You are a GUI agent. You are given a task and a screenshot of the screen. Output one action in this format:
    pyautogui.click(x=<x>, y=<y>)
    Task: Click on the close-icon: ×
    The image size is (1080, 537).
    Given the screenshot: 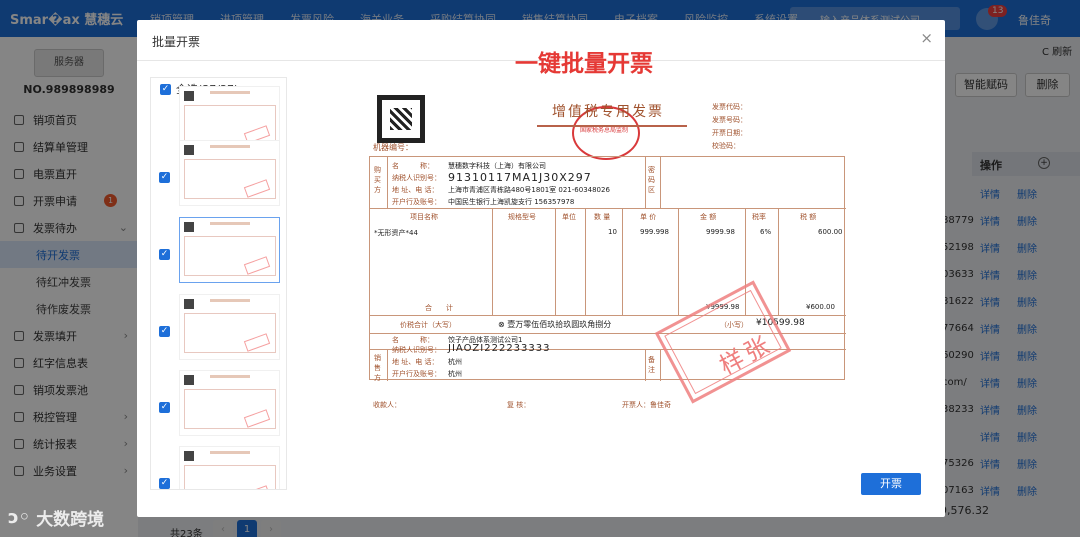 What is the action you would take?
    pyautogui.click(x=926, y=38)
    